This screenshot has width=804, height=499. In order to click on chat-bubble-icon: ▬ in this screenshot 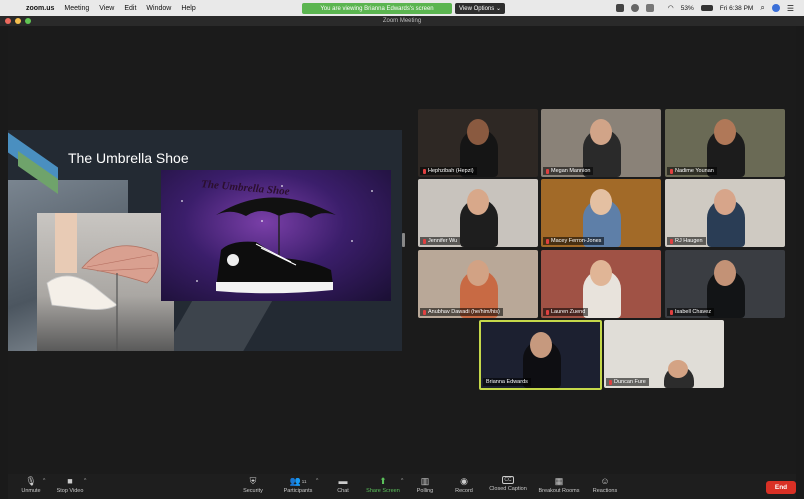, I will do `click(343, 481)`.